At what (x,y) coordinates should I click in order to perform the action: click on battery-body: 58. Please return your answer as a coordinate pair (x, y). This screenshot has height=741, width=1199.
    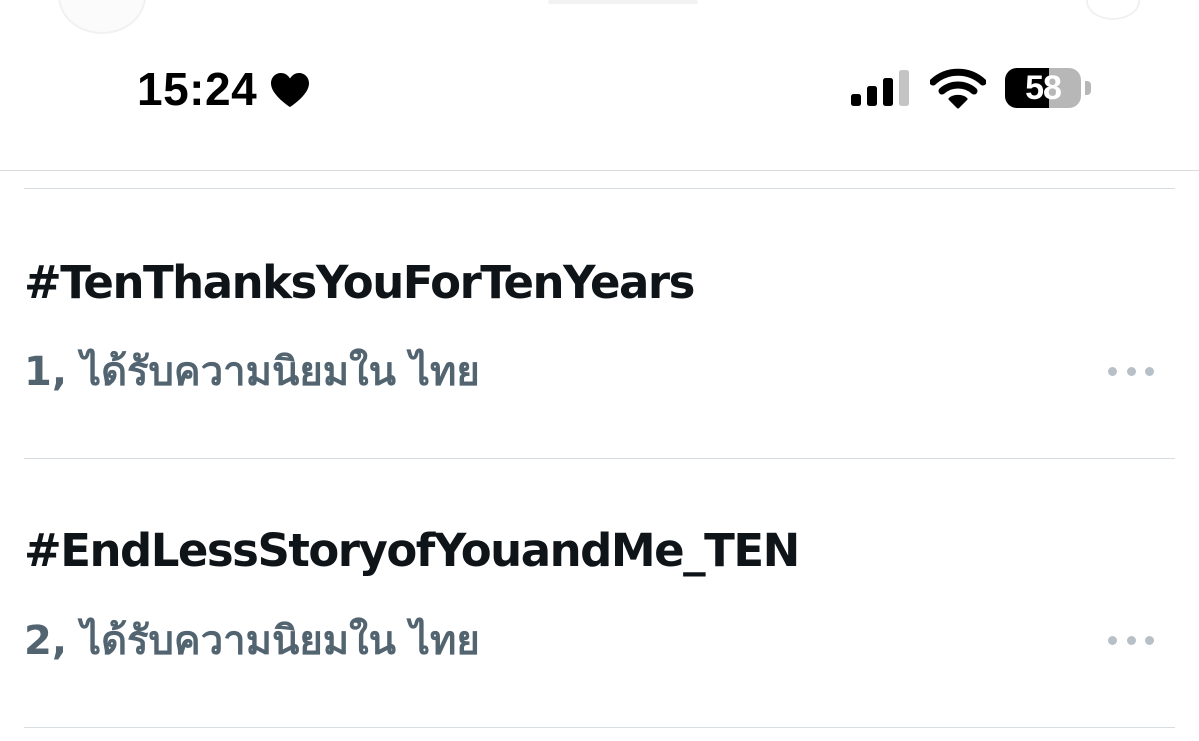
    Looking at the image, I should click on (1043, 88).